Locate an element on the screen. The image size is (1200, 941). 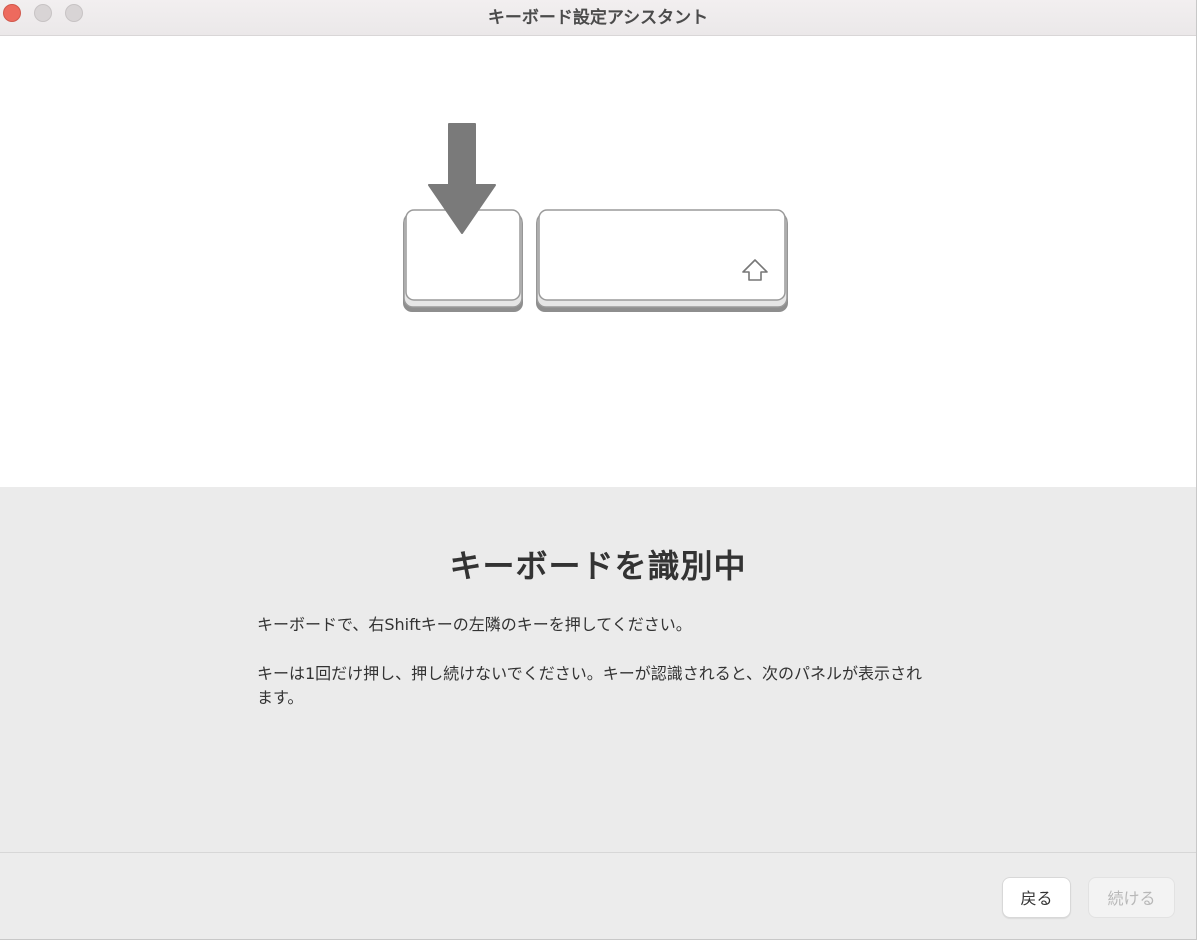
title-bar: キーボード設定アシスタント is located at coordinates (598, 18).